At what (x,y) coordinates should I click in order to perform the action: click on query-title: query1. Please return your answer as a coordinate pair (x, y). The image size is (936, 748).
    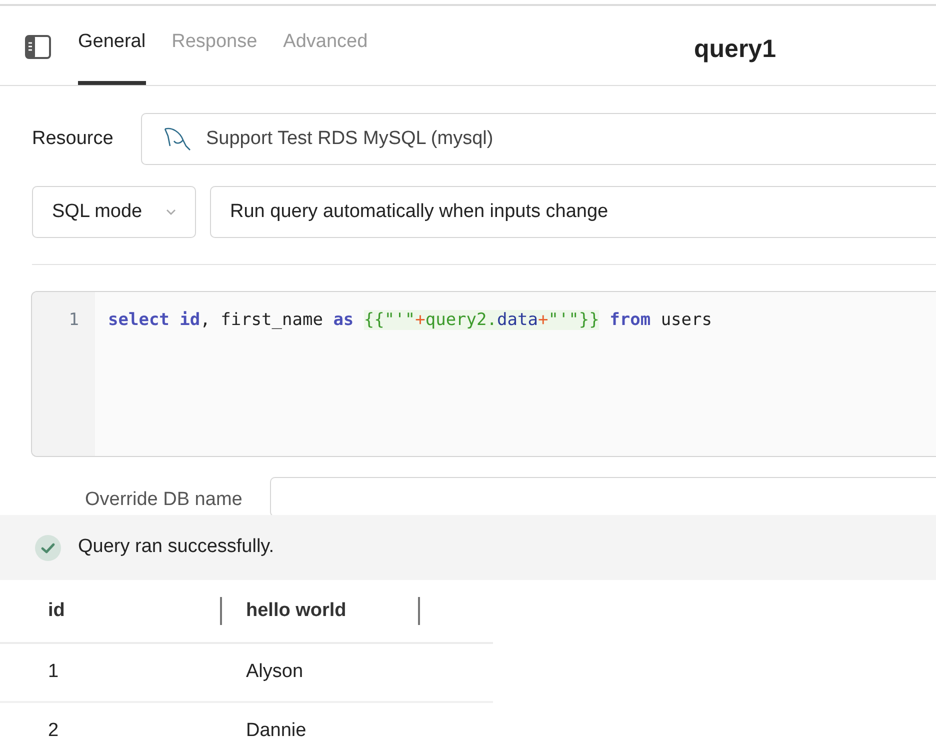
    Looking at the image, I should click on (735, 49).